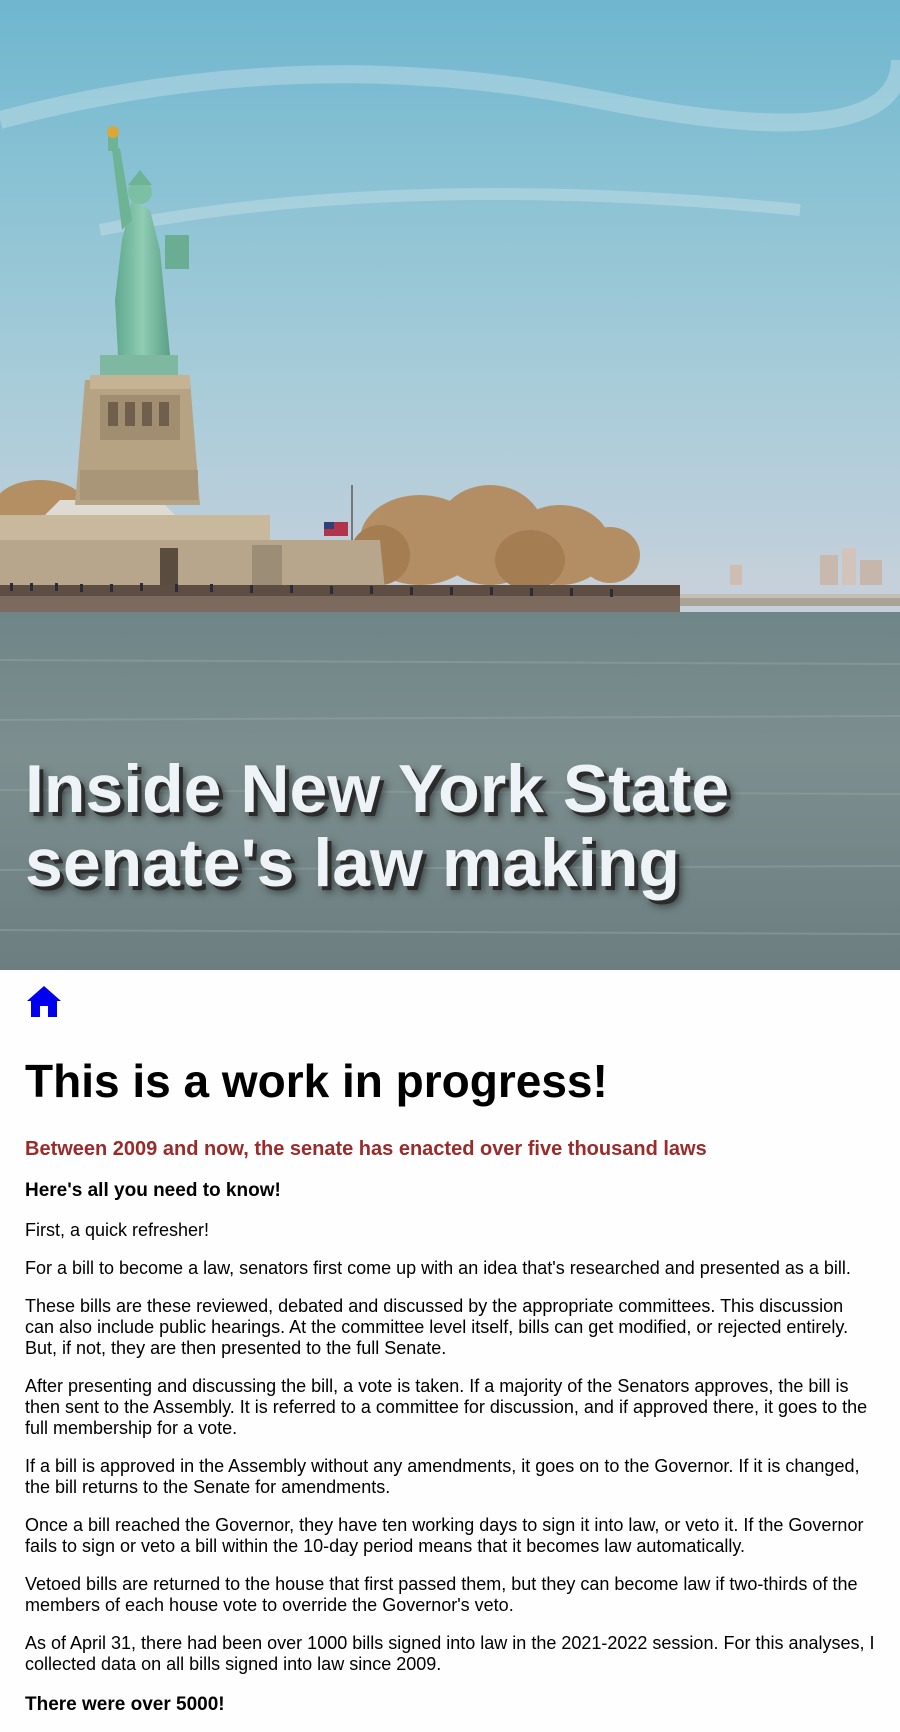 Image resolution: width=900 pixels, height=1732 pixels. Describe the element at coordinates (117, 1230) in the screenshot. I see `paragraph-refresher: First, a quick refresher!` at that location.